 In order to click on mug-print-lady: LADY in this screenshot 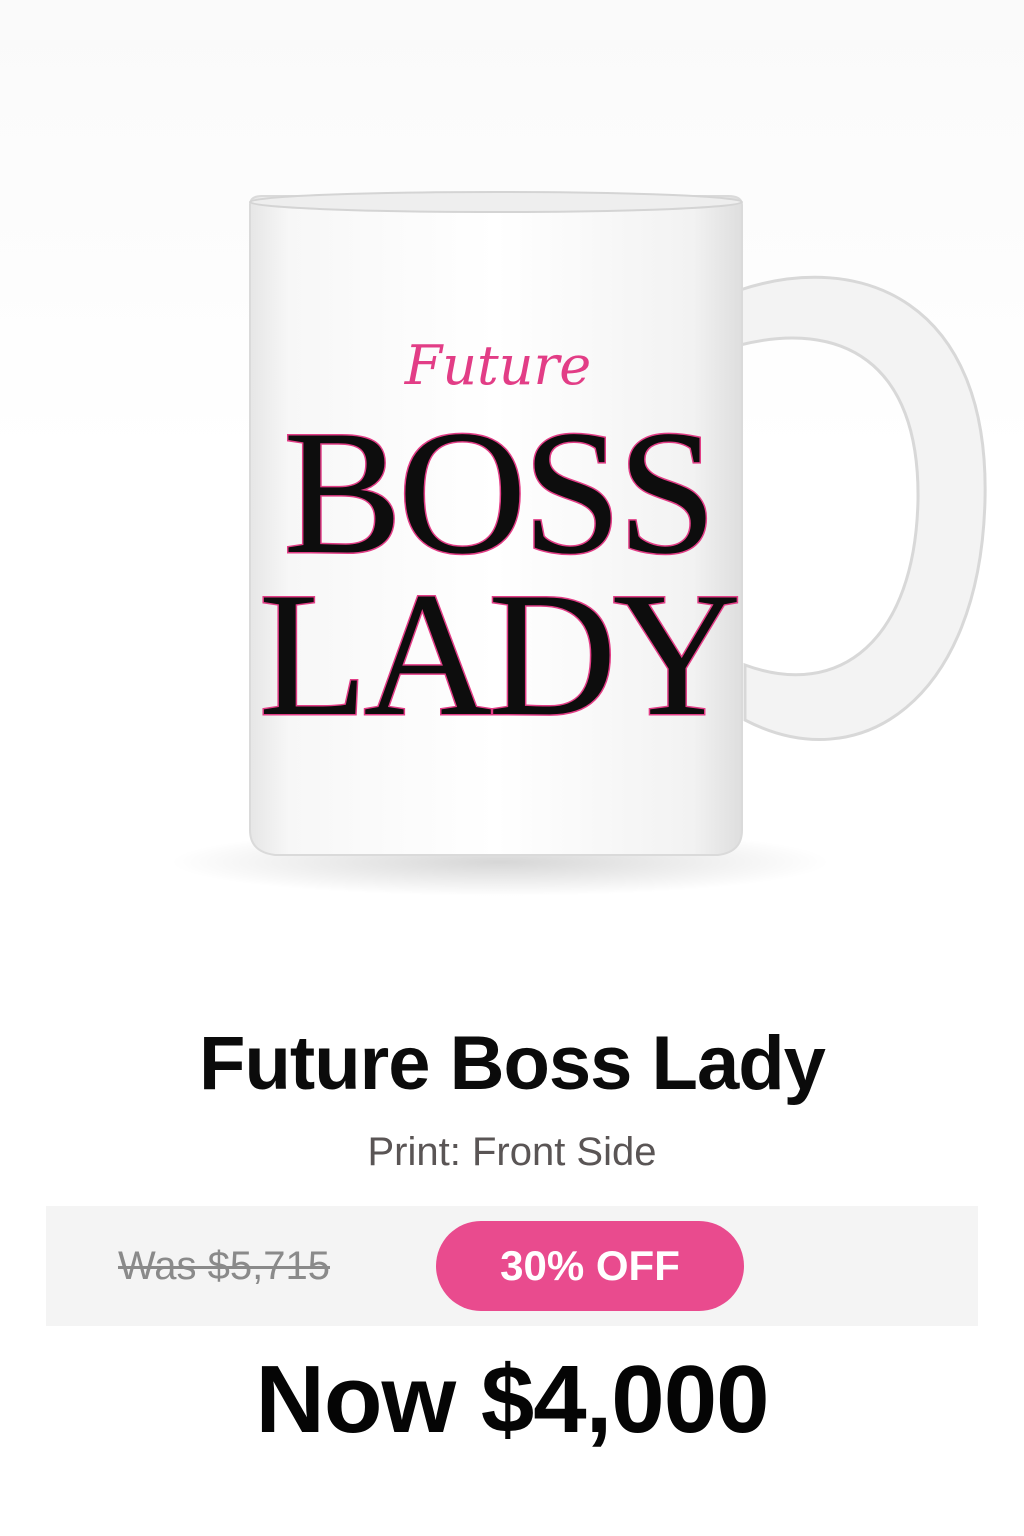, I will do `click(498, 654)`.